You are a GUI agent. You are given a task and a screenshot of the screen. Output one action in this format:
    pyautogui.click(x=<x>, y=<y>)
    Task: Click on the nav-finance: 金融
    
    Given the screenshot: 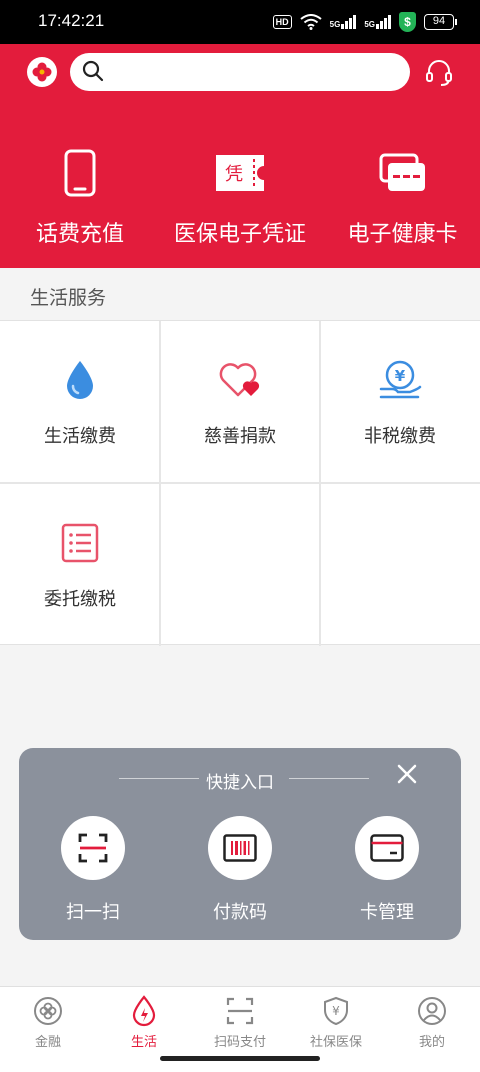 What is the action you would take?
    pyautogui.click(x=48, y=1022)
    